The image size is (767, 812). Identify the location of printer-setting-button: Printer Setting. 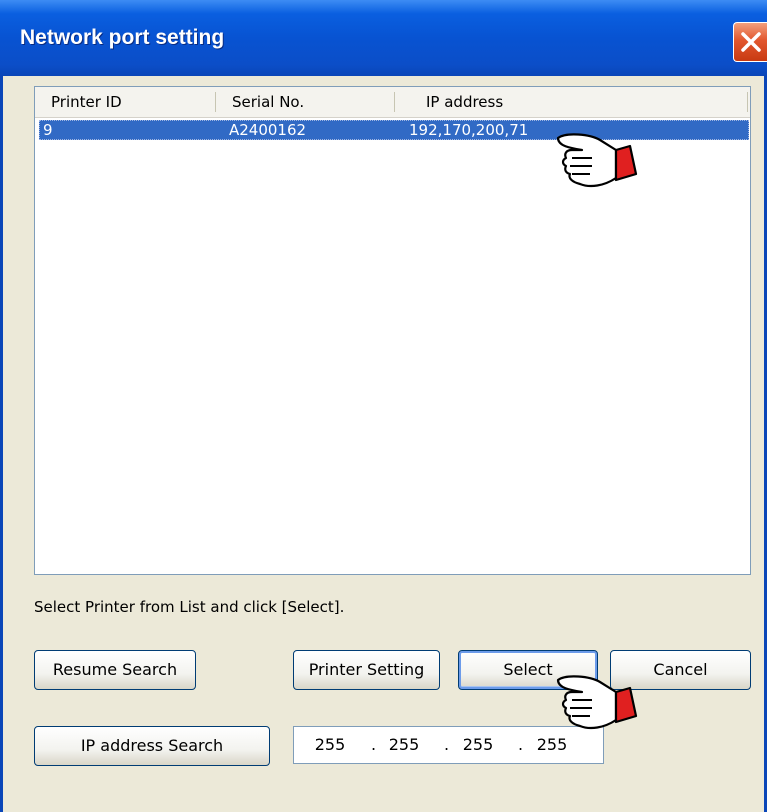
(366, 670).